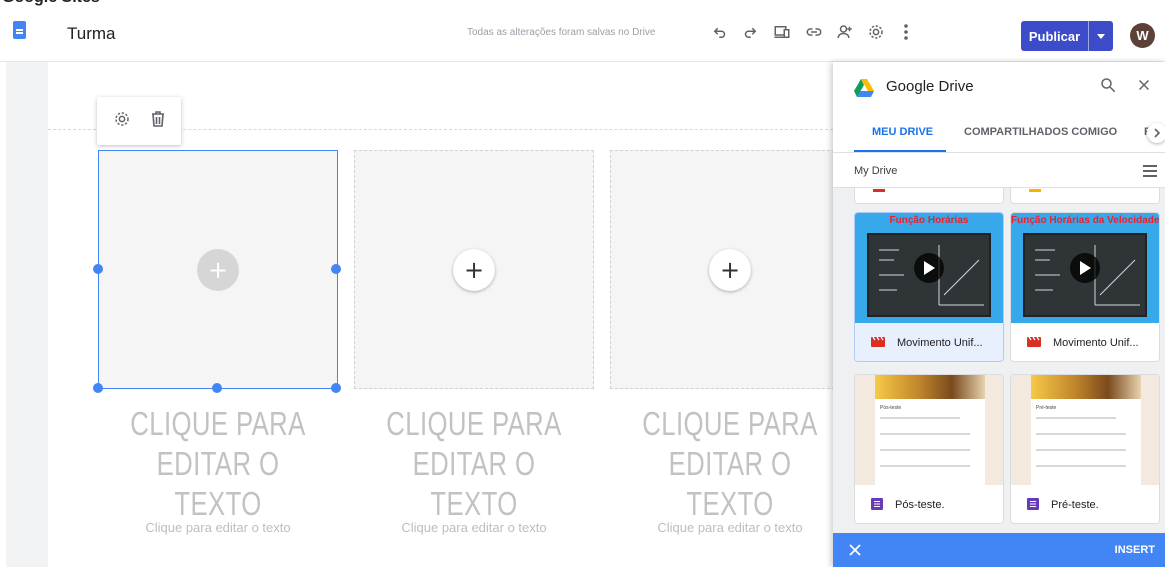 The width and height of the screenshot is (1165, 567). Describe the element at coordinates (906, 32) in the screenshot. I see `more-vert-icon` at that location.